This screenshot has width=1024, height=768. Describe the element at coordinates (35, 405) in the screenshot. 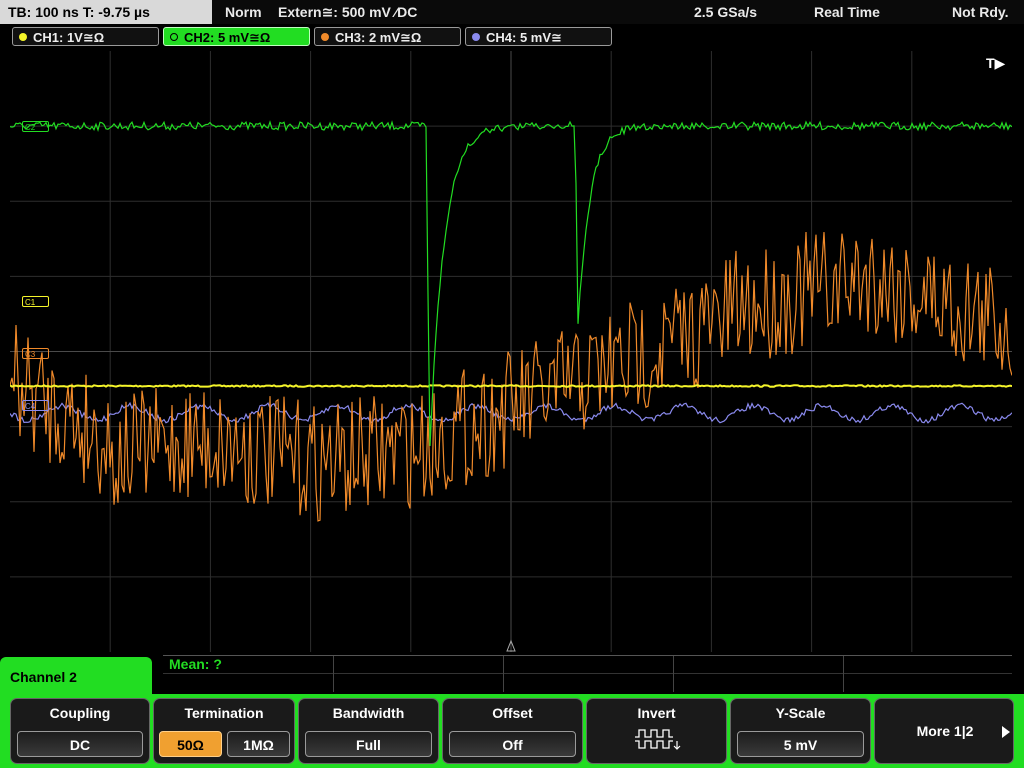

I see `ch4-level-marker: C4` at that location.